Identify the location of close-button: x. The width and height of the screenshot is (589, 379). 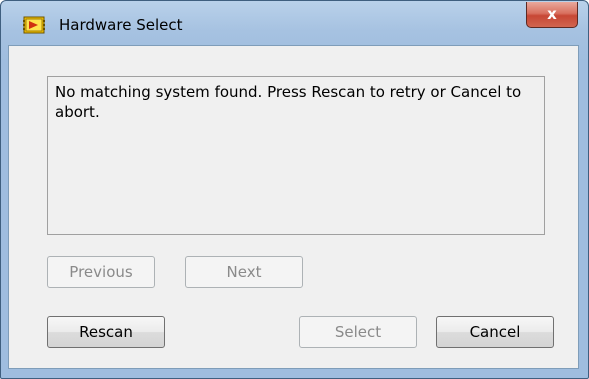
(552, 15).